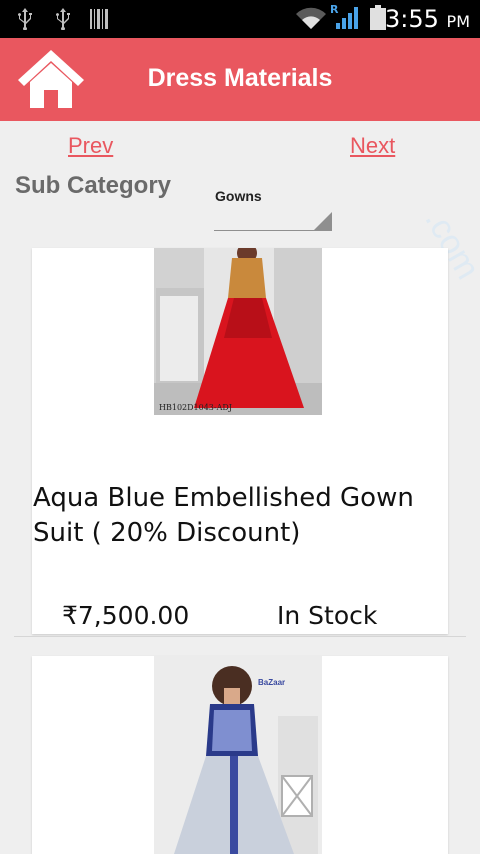 Image resolution: width=480 pixels, height=854 pixels. What do you see at coordinates (458, 21) in the screenshot?
I see `ampm-text: PM` at bounding box center [458, 21].